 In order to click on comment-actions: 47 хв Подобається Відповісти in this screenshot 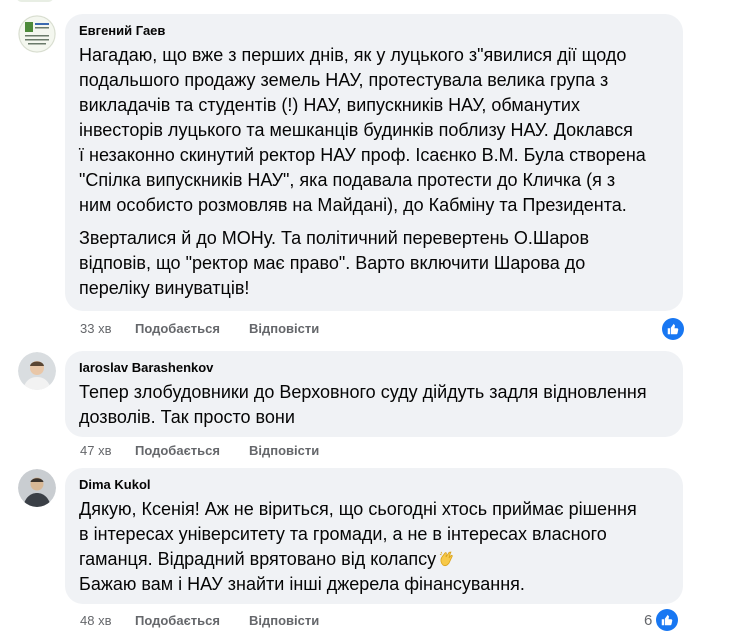, I will do `click(199, 450)`.